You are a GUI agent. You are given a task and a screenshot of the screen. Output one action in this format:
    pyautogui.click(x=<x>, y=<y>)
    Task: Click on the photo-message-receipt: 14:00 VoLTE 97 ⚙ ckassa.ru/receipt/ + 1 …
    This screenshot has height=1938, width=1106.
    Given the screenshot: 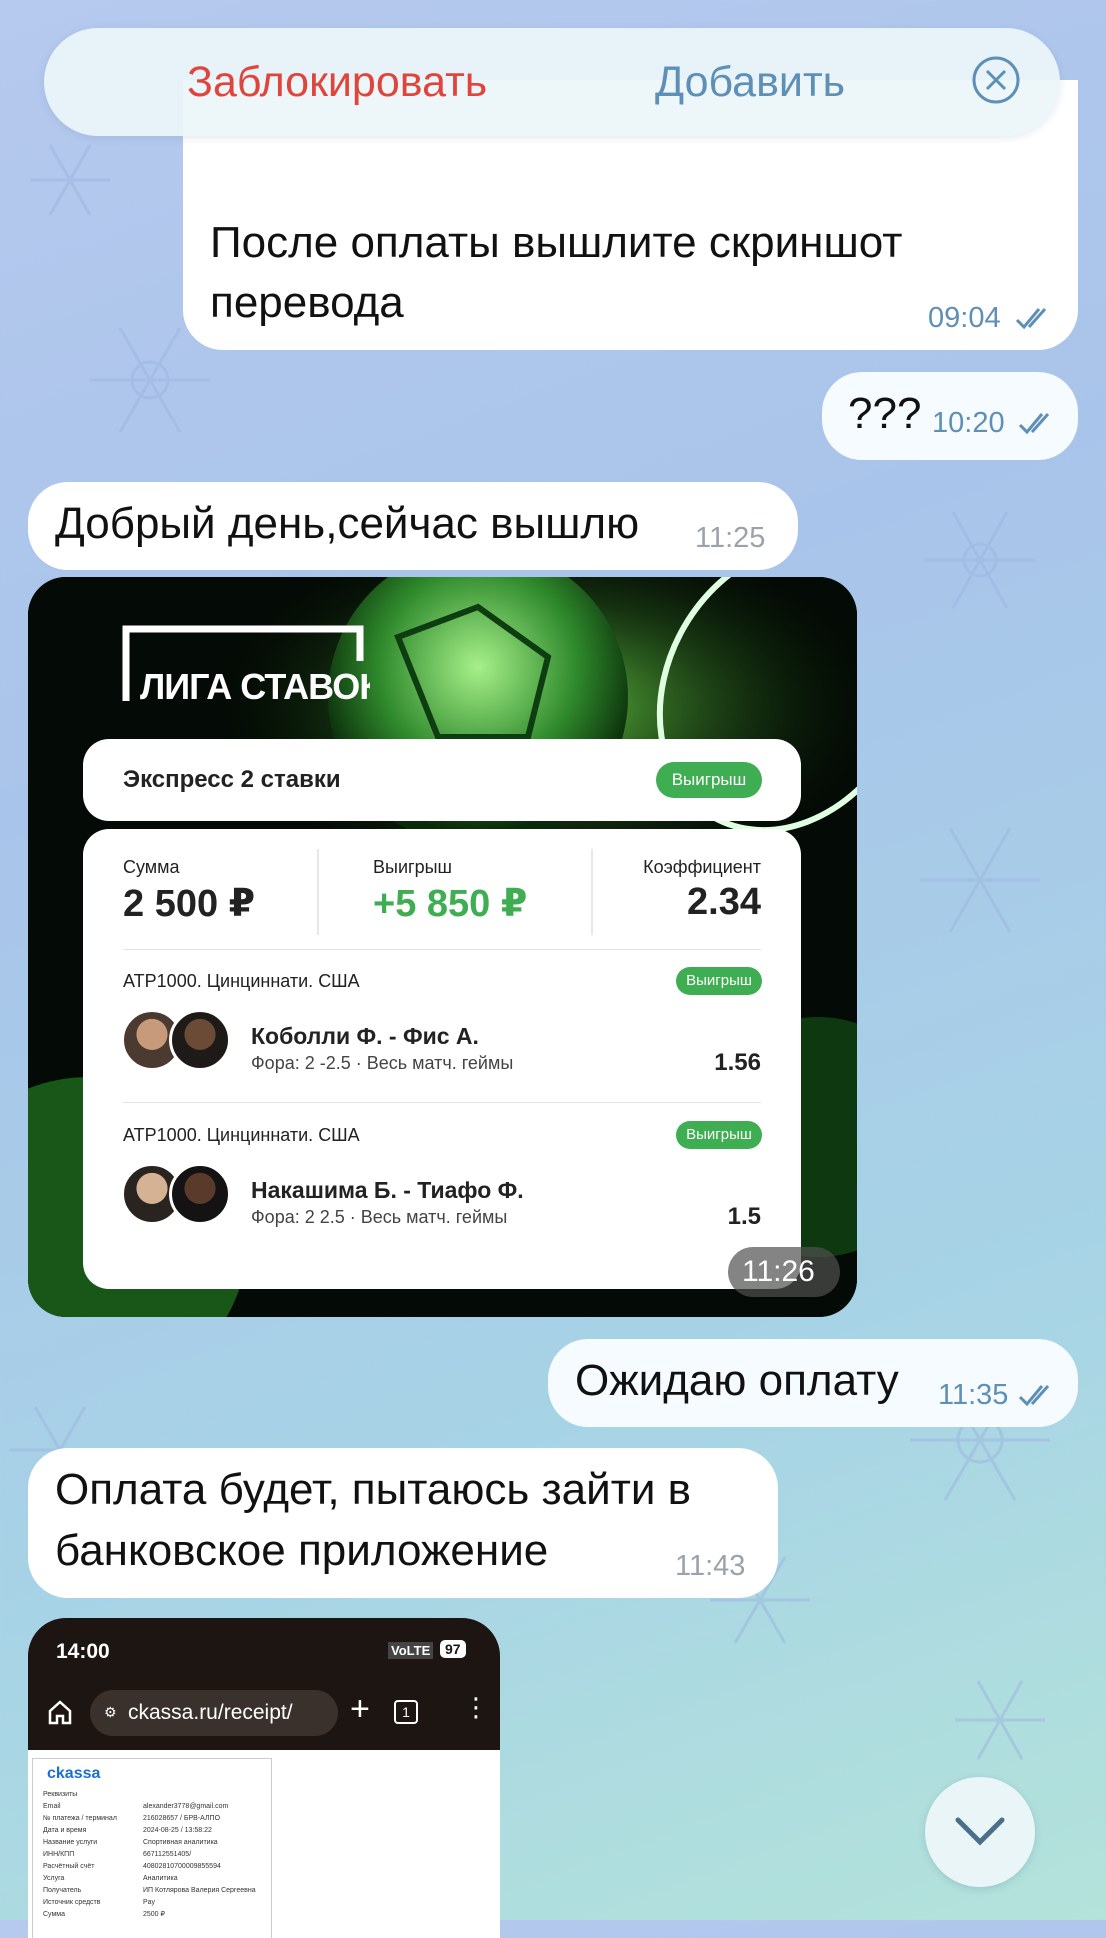 What is the action you would take?
    pyautogui.click(x=264, y=1778)
    